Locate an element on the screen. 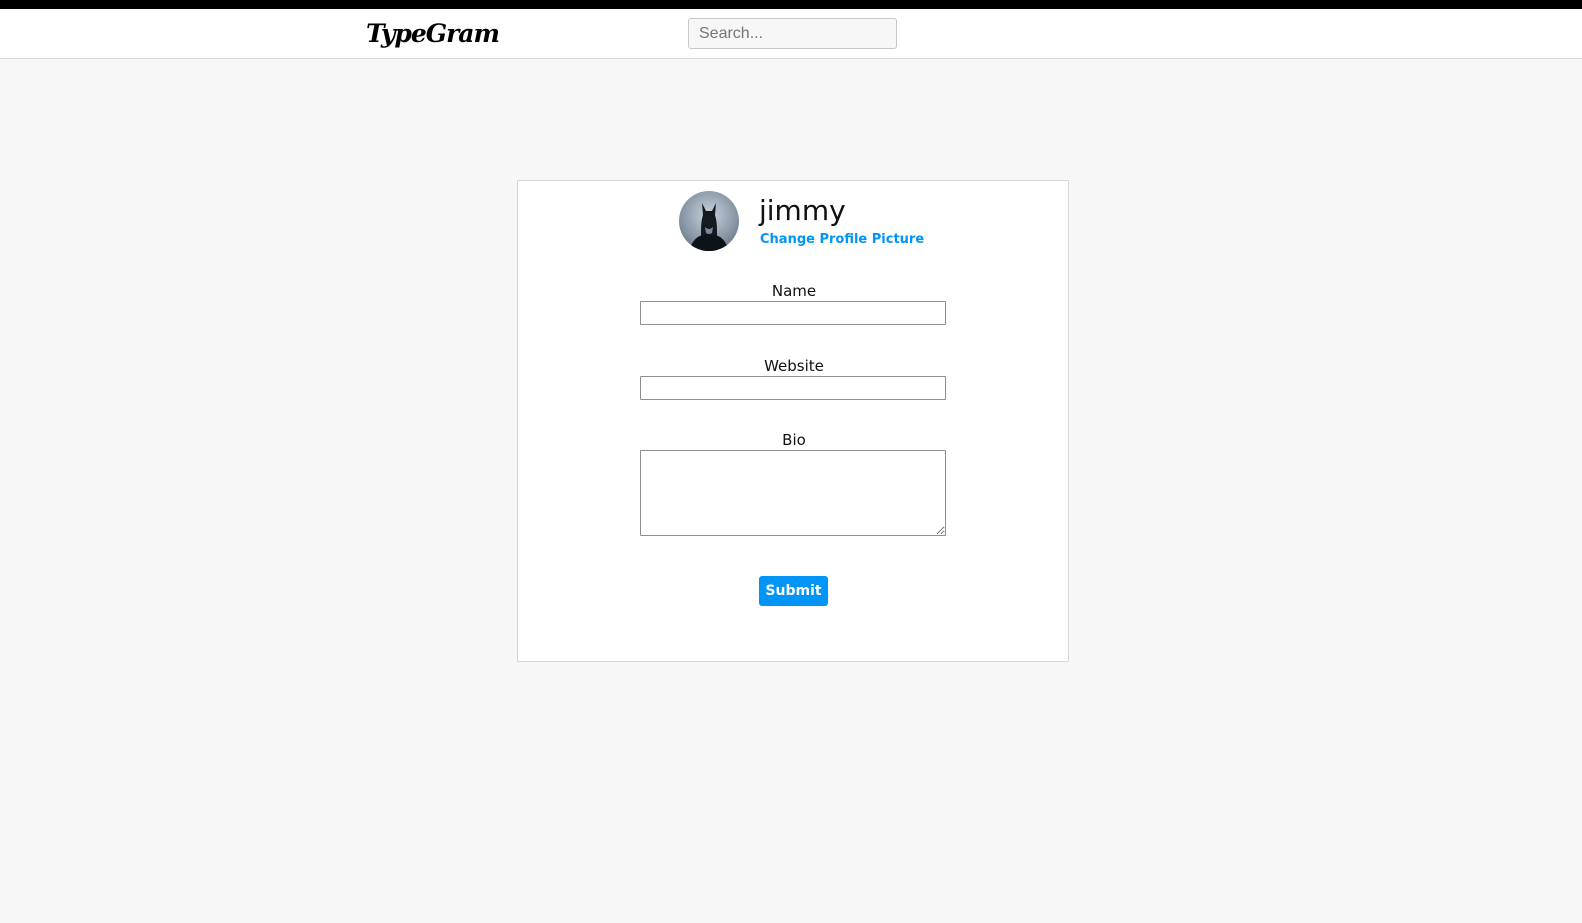 The image size is (1582, 923). app-logo: TypeGram is located at coordinates (433, 34).